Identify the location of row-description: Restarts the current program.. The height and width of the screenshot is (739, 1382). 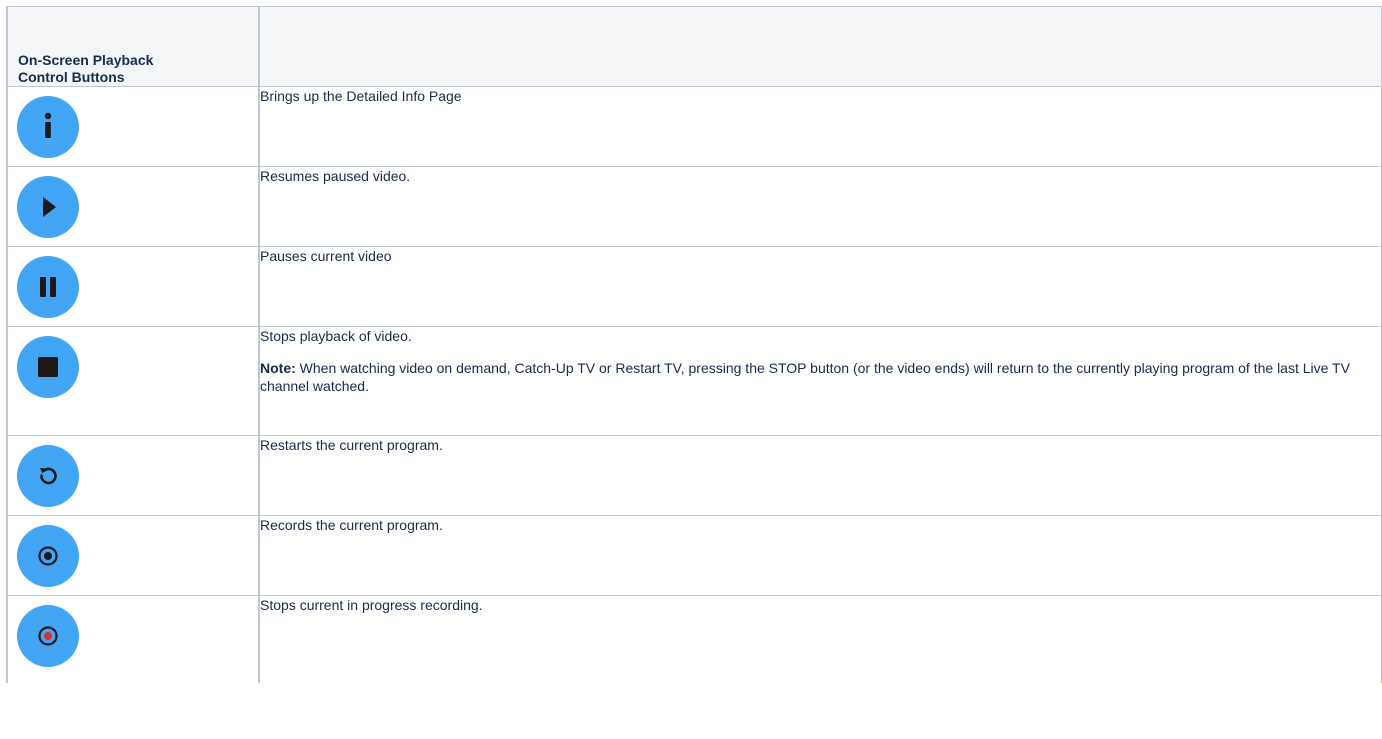
(351, 445).